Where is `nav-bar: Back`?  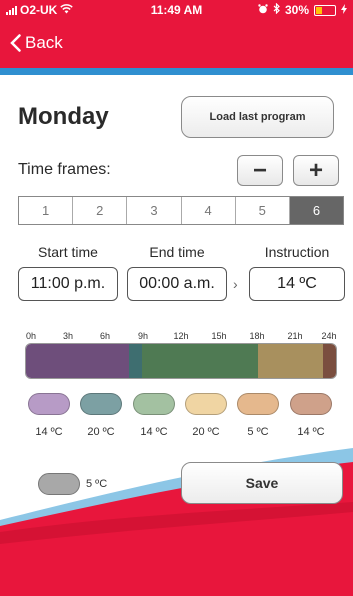 nav-bar: Back is located at coordinates (176, 44).